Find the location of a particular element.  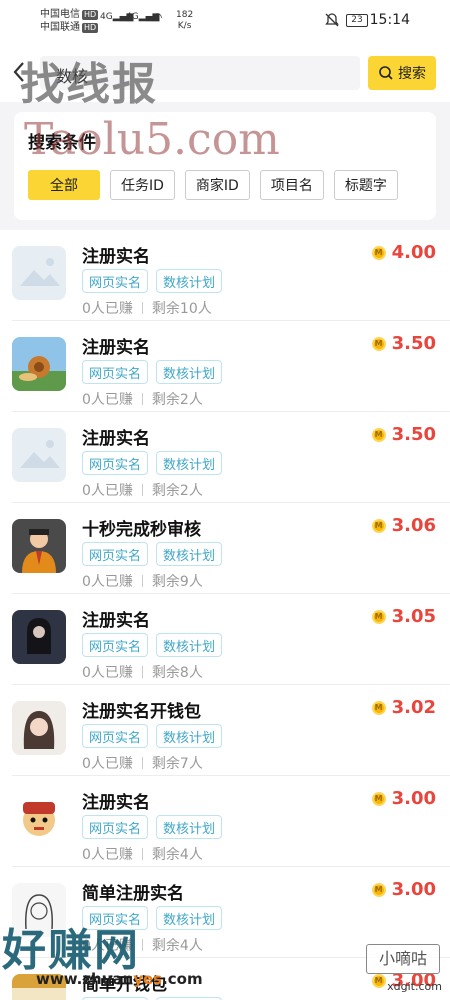

task-row: 注册实名 网页实名 数核计划 0人已赚 剩余4人 M 3.00 is located at coordinates (231, 821).